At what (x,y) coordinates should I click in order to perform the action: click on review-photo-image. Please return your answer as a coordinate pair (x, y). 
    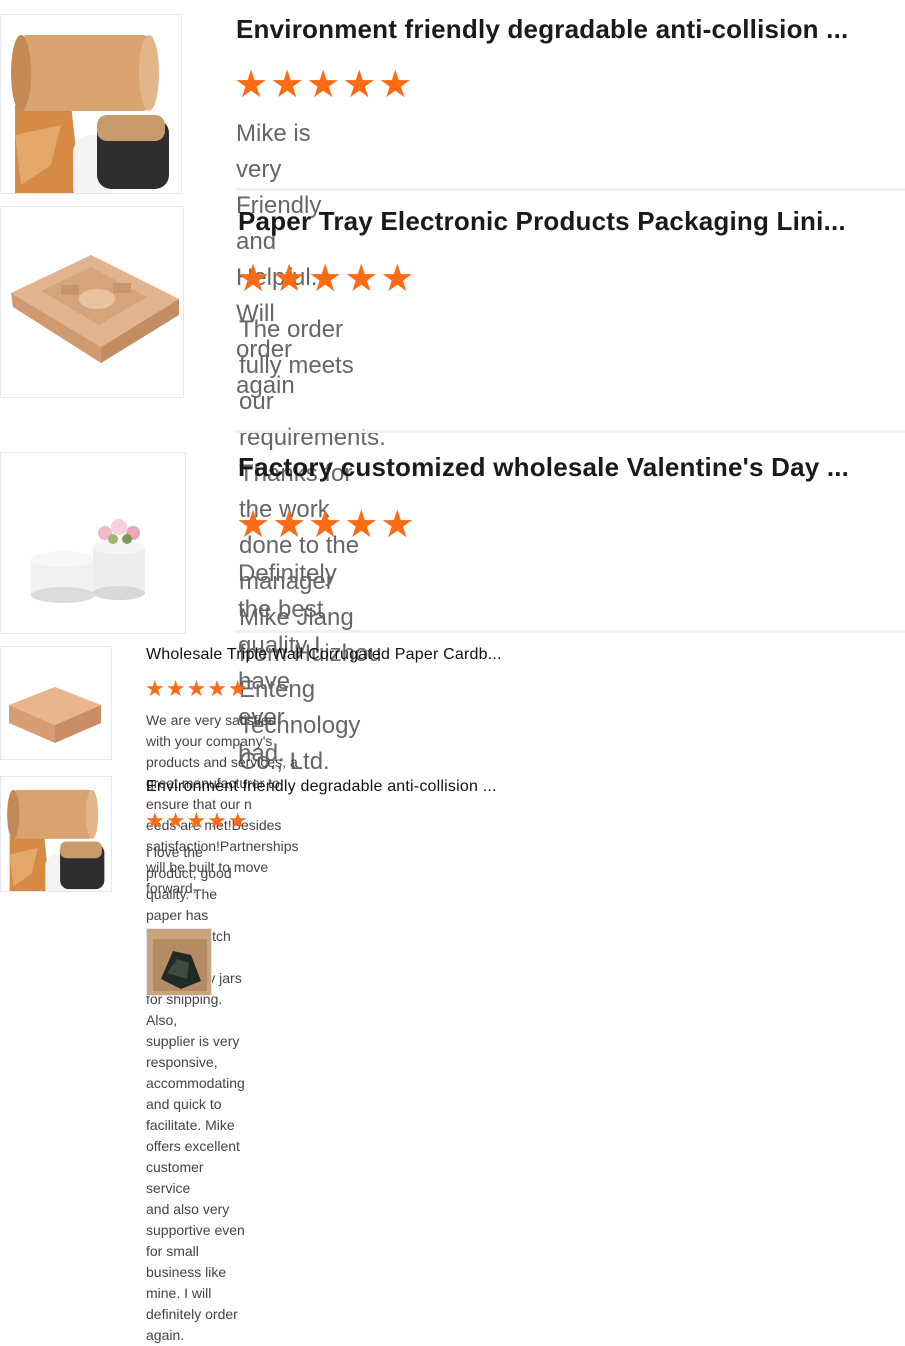
    Looking at the image, I should click on (179, 962).